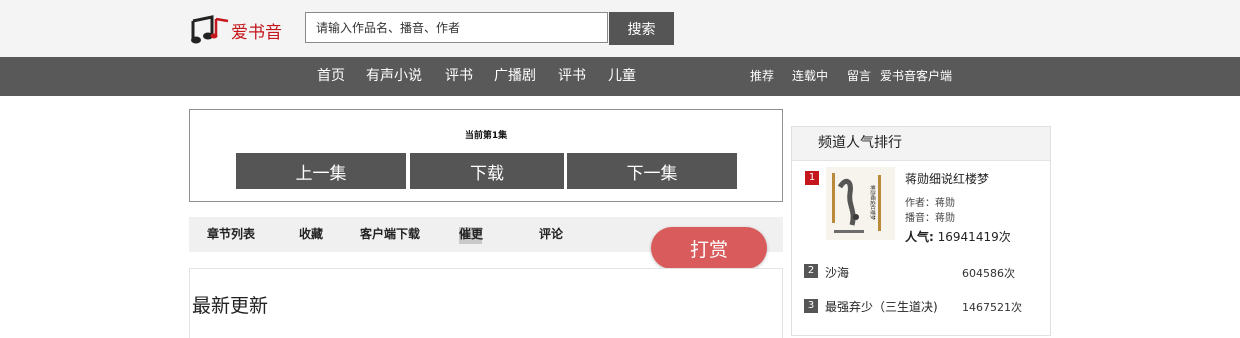 Image resolution: width=1240 pixels, height=338 pixels. What do you see at coordinates (572, 76) in the screenshot?
I see `nav-storytelling-2: 评书` at bounding box center [572, 76].